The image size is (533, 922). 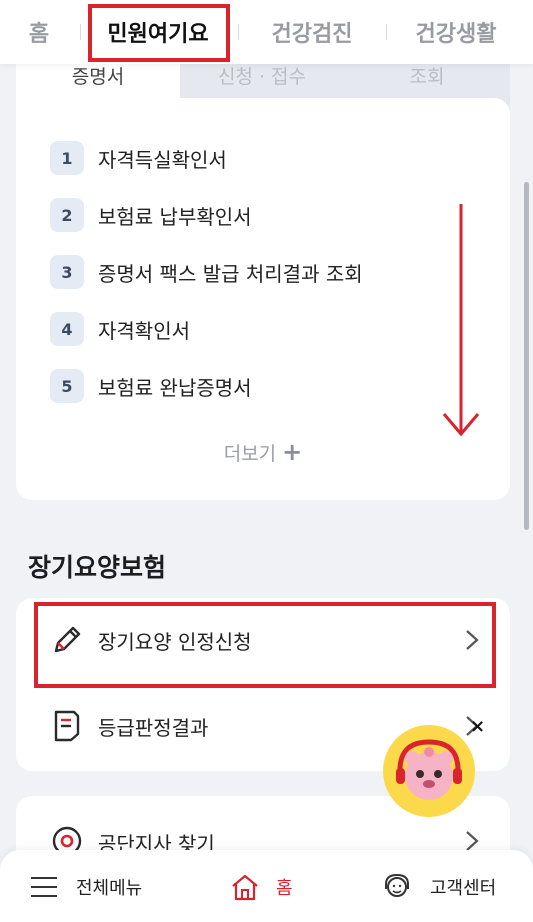 What do you see at coordinates (67, 158) in the screenshot?
I see `number-badge: 1` at bounding box center [67, 158].